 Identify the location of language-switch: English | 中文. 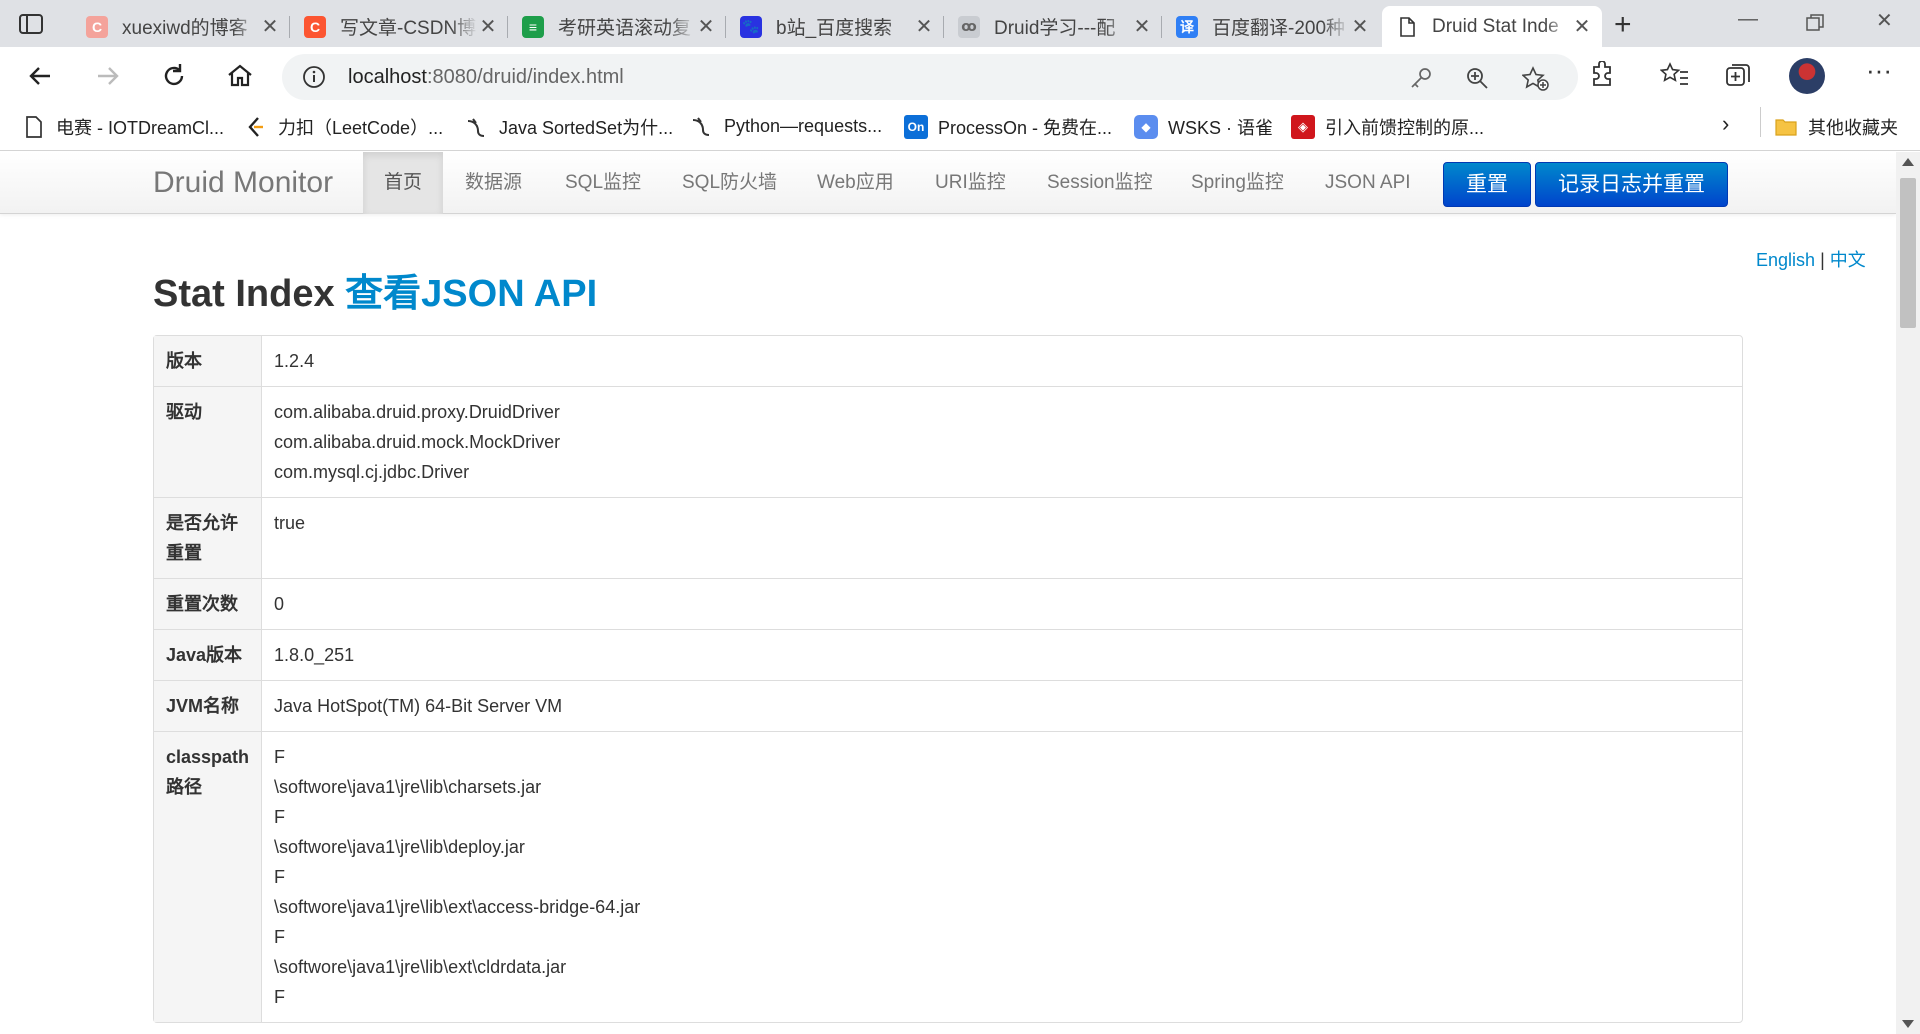
(1811, 259).